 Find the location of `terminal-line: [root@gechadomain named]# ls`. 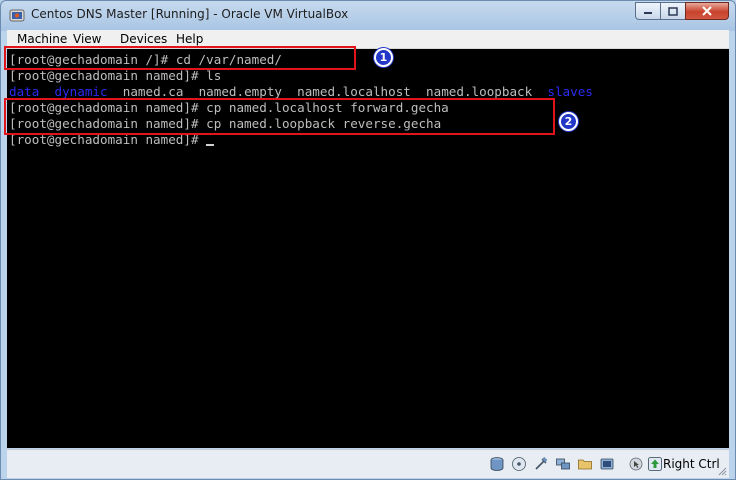

terminal-line: [root@gechadomain named]# ls is located at coordinates (115, 76).